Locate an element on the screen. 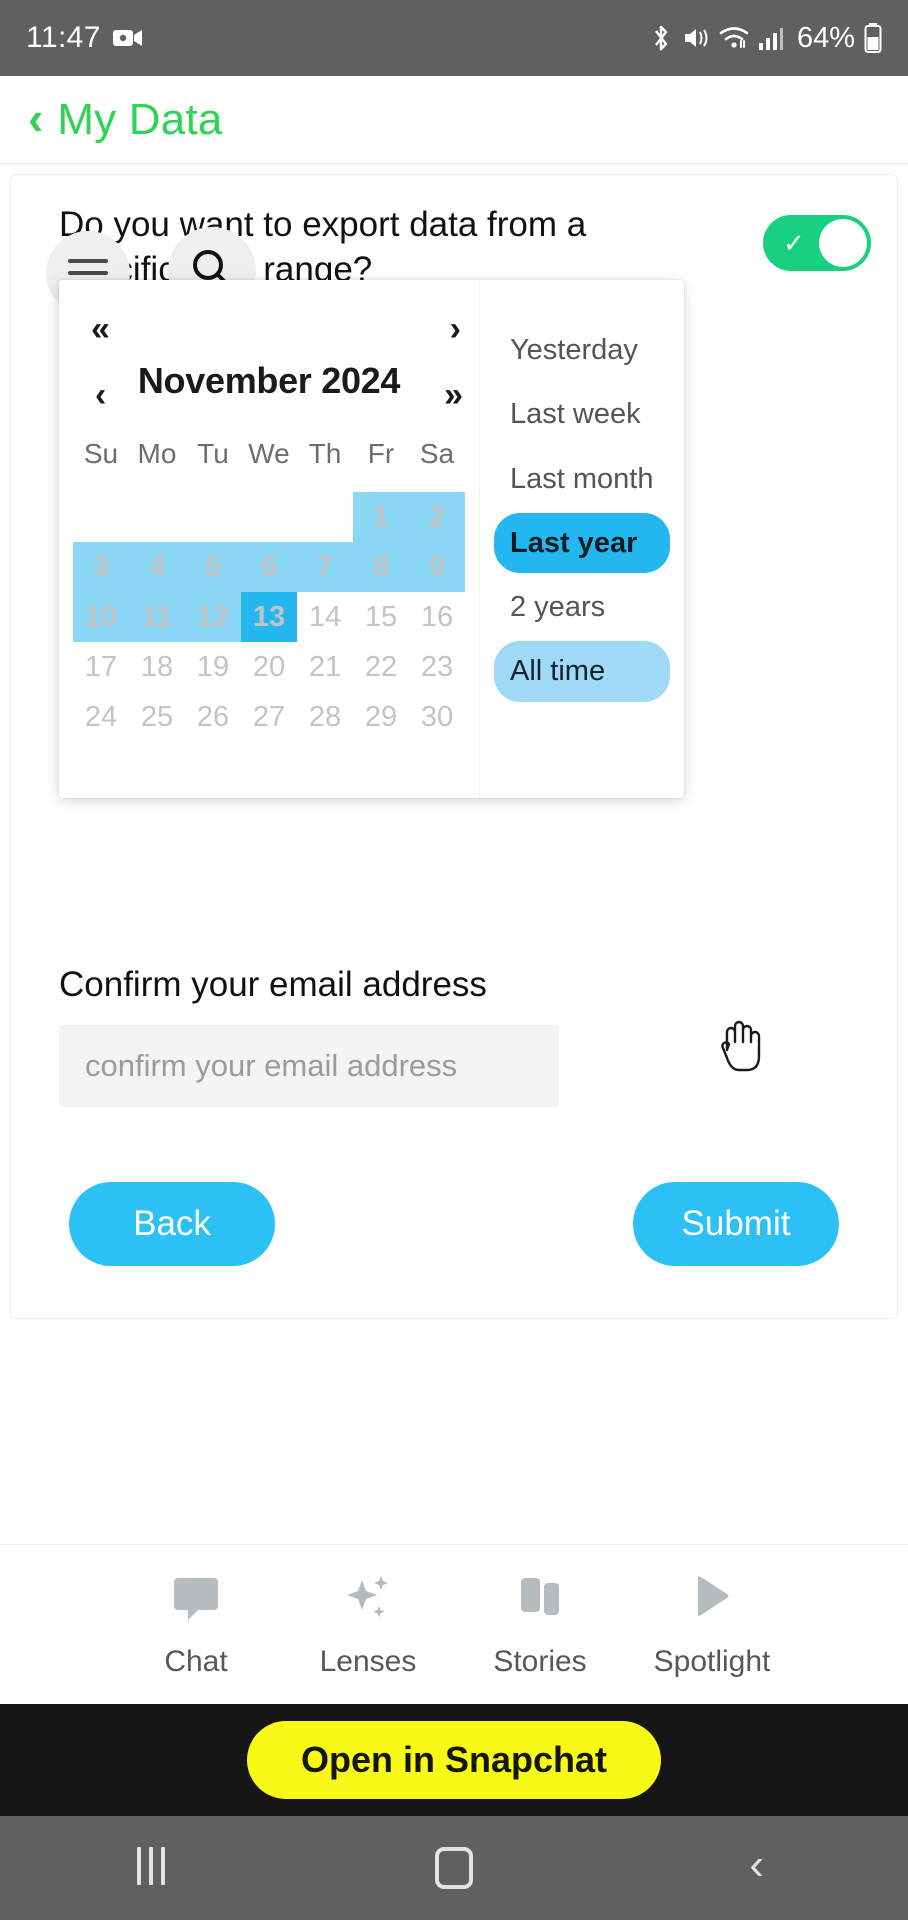 This screenshot has width=908, height=1920. calendar-day-cell: 26 is located at coordinates (213, 717).